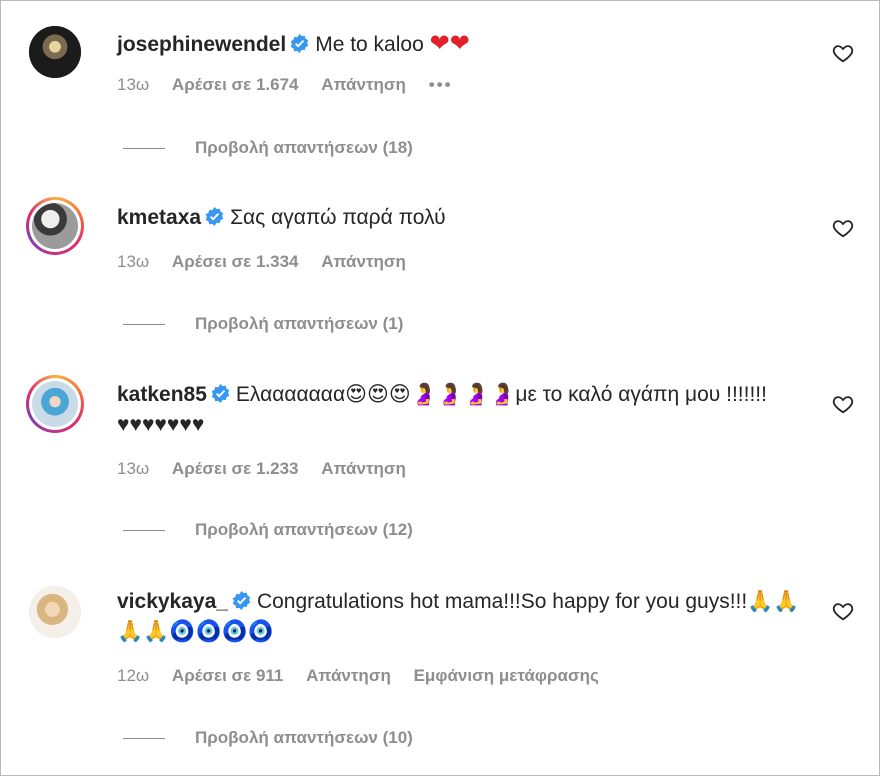  Describe the element at coordinates (304, 737) in the screenshot. I see `view-replies-label: Προβολή απαντήσεων (10)` at that location.